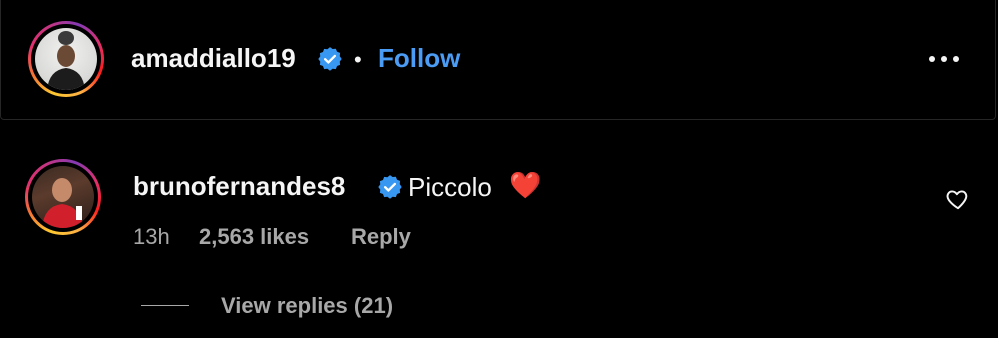  Describe the element at coordinates (381, 237) in the screenshot. I see `reply-button: Reply` at that location.